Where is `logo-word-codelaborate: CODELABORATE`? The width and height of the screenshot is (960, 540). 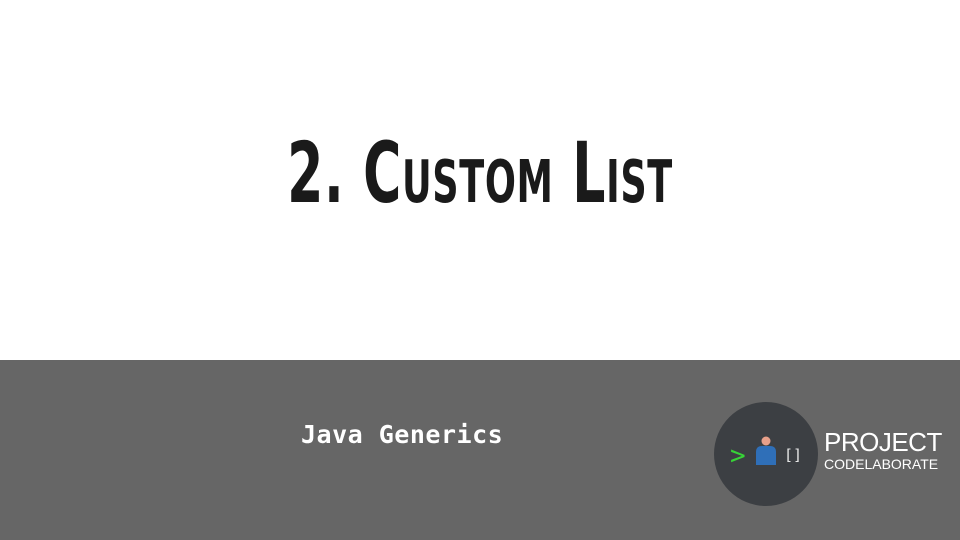
logo-word-codelaborate: CODELABORATE is located at coordinates (881, 464).